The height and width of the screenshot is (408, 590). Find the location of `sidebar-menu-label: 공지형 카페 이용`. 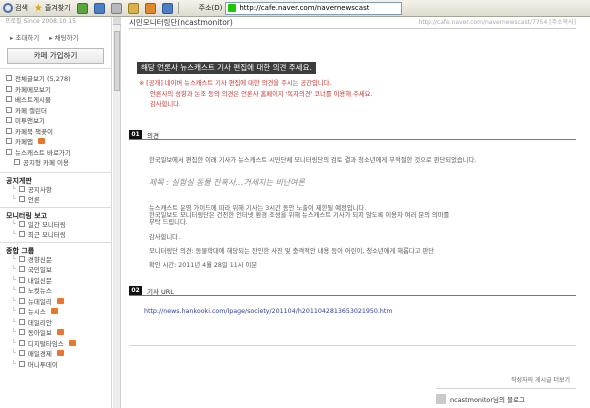

sidebar-menu-label: 공지형 카페 이용 is located at coordinates (46, 163).